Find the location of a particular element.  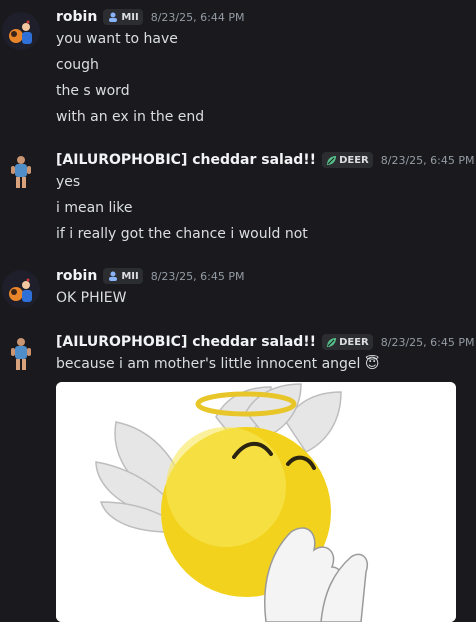

angel-emoji: 😇 is located at coordinates (372, 364).